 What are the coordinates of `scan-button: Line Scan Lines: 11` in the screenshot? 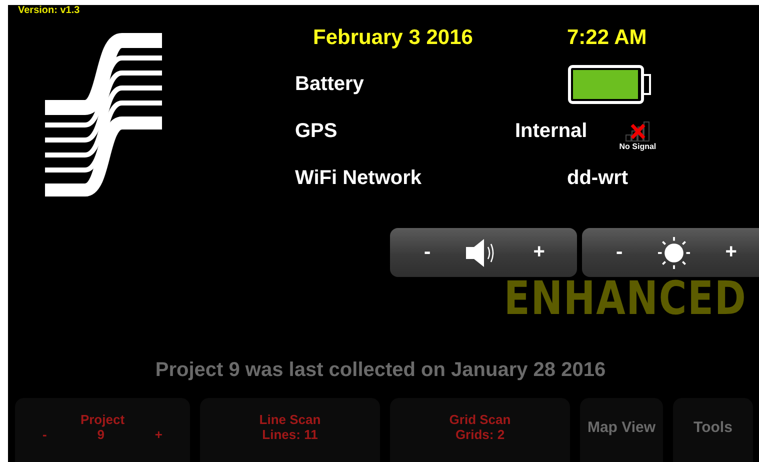 It's located at (290, 430).